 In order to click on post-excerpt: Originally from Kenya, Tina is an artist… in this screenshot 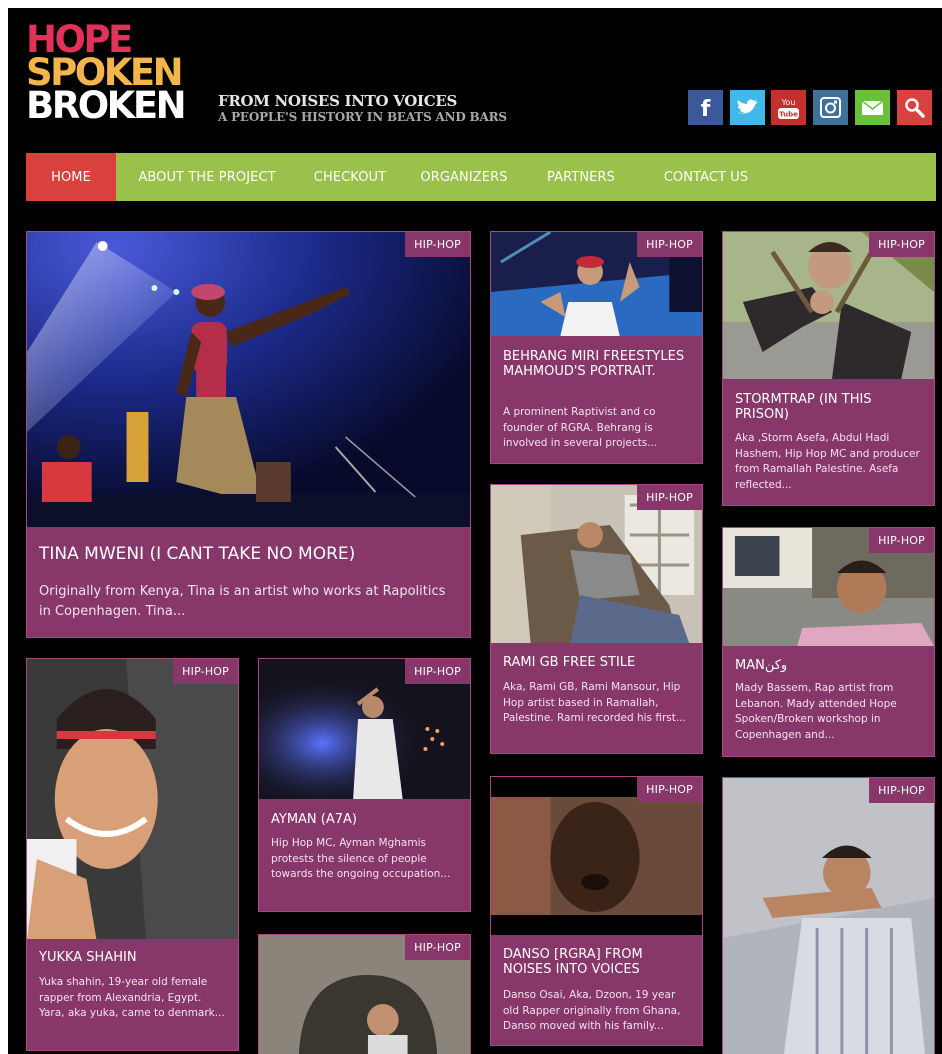, I will do `click(242, 601)`.